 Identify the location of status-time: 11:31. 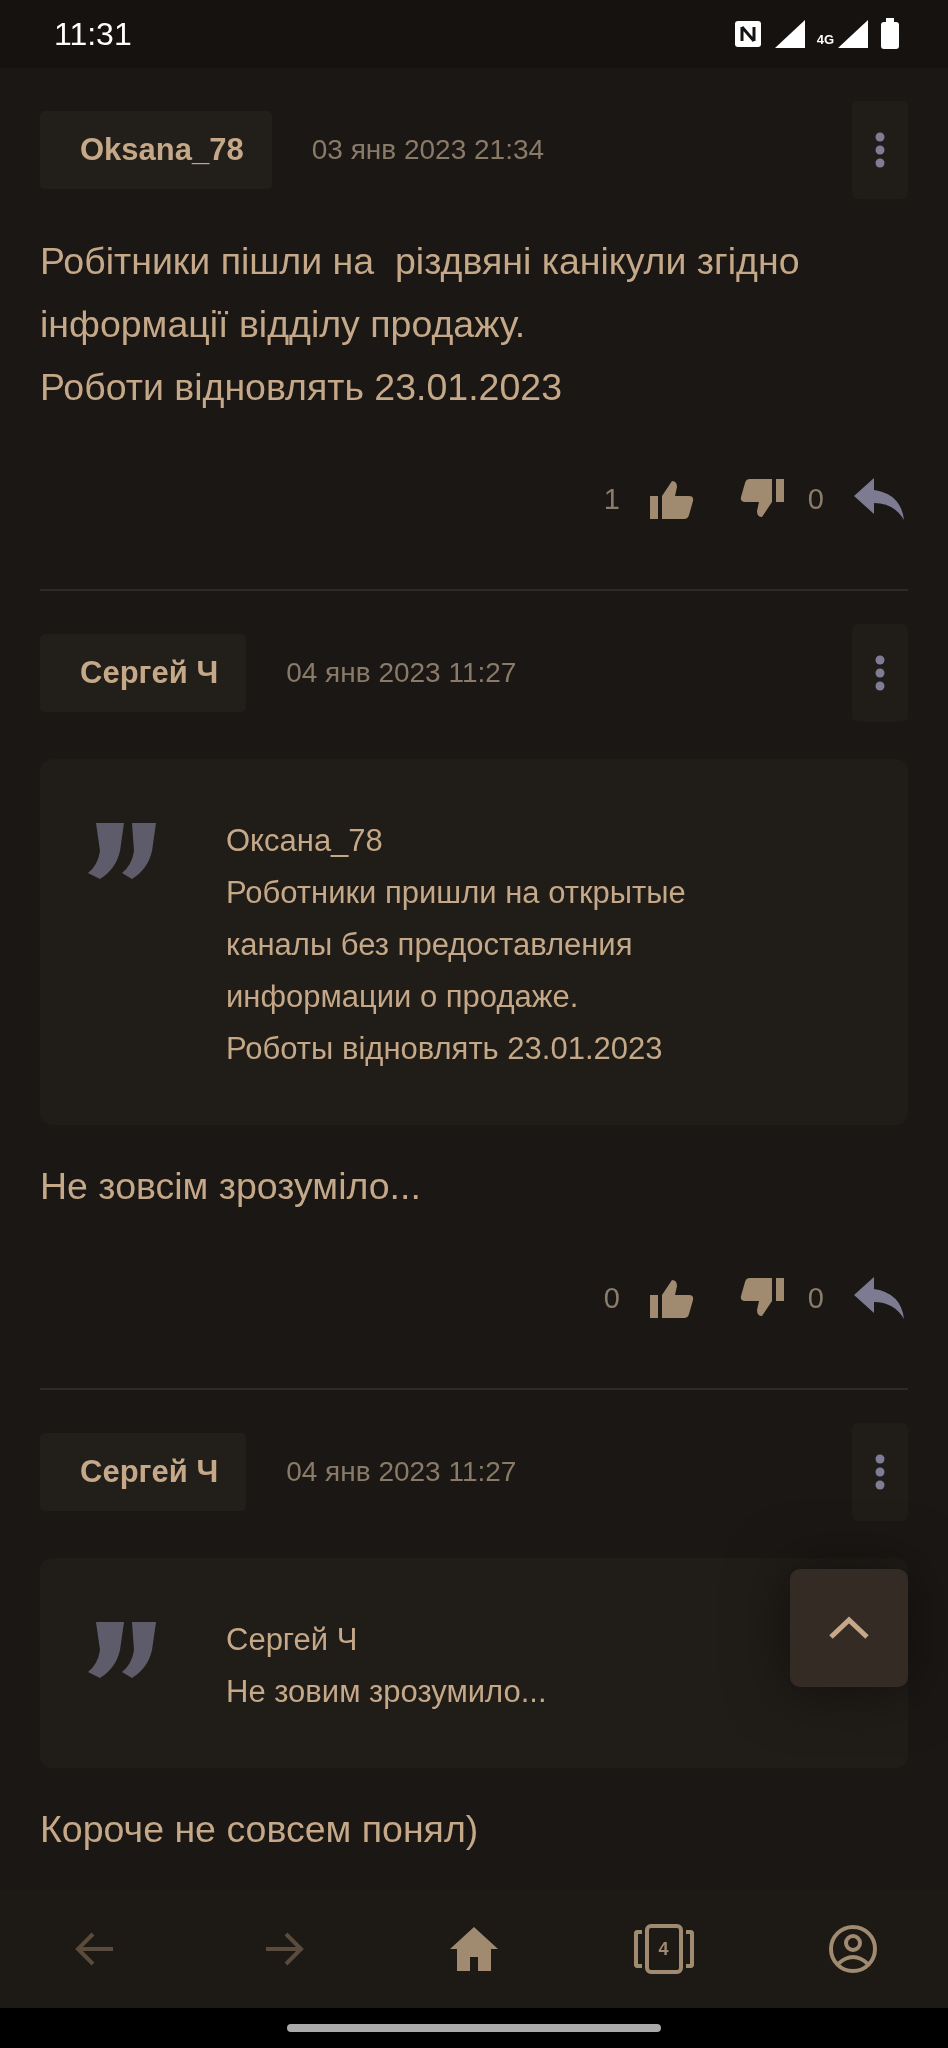
(93, 34).